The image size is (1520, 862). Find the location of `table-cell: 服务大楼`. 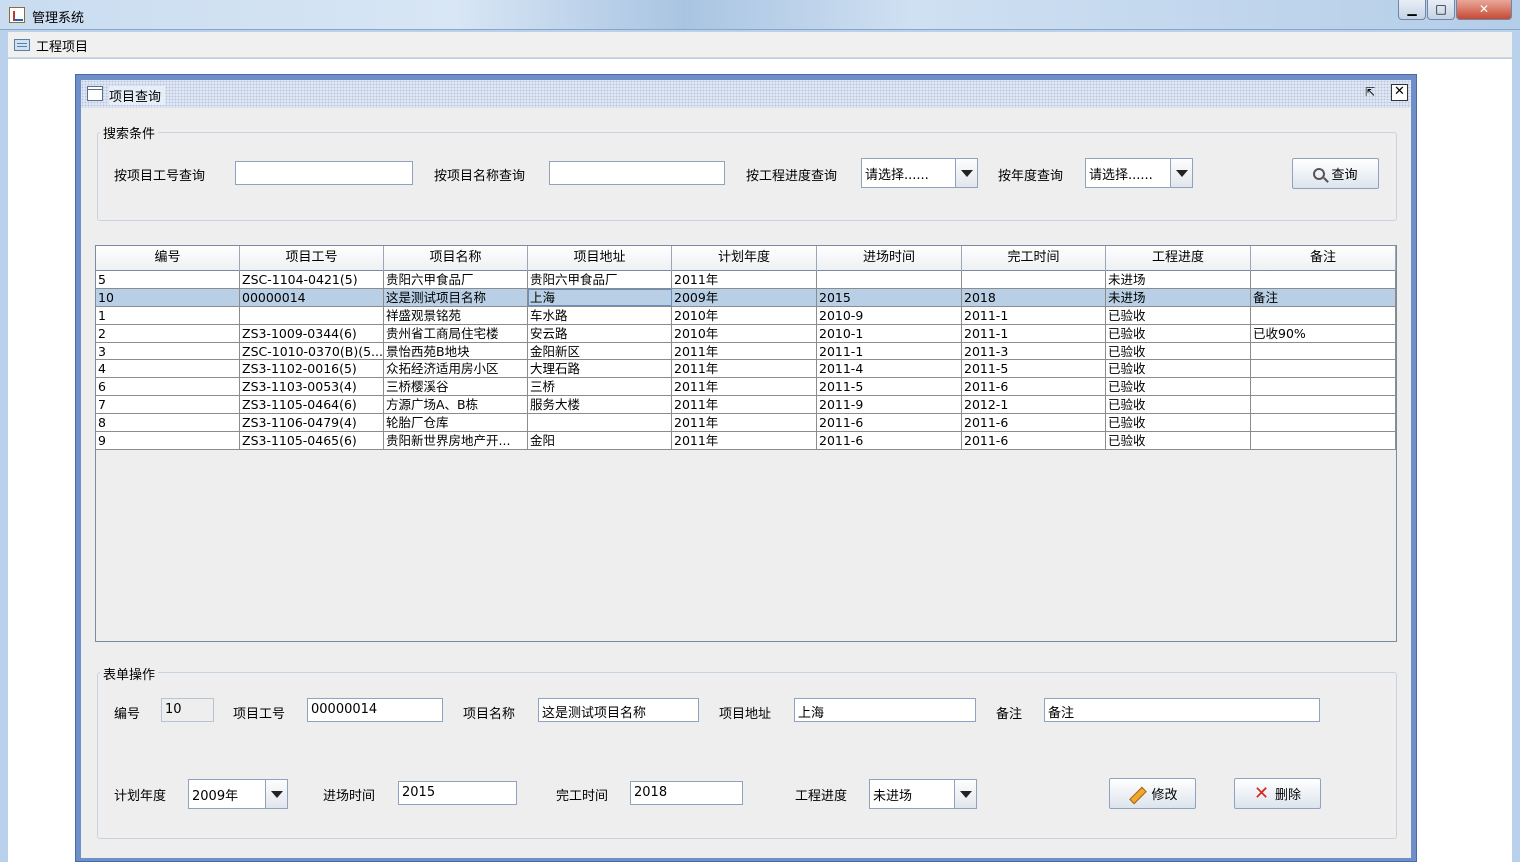

table-cell: 服务大楼 is located at coordinates (600, 405).